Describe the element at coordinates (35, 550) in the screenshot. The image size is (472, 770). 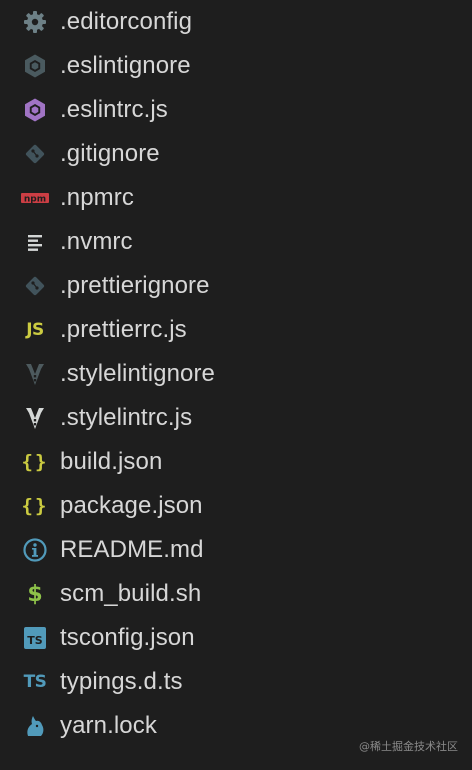
I see `info-icon` at that location.